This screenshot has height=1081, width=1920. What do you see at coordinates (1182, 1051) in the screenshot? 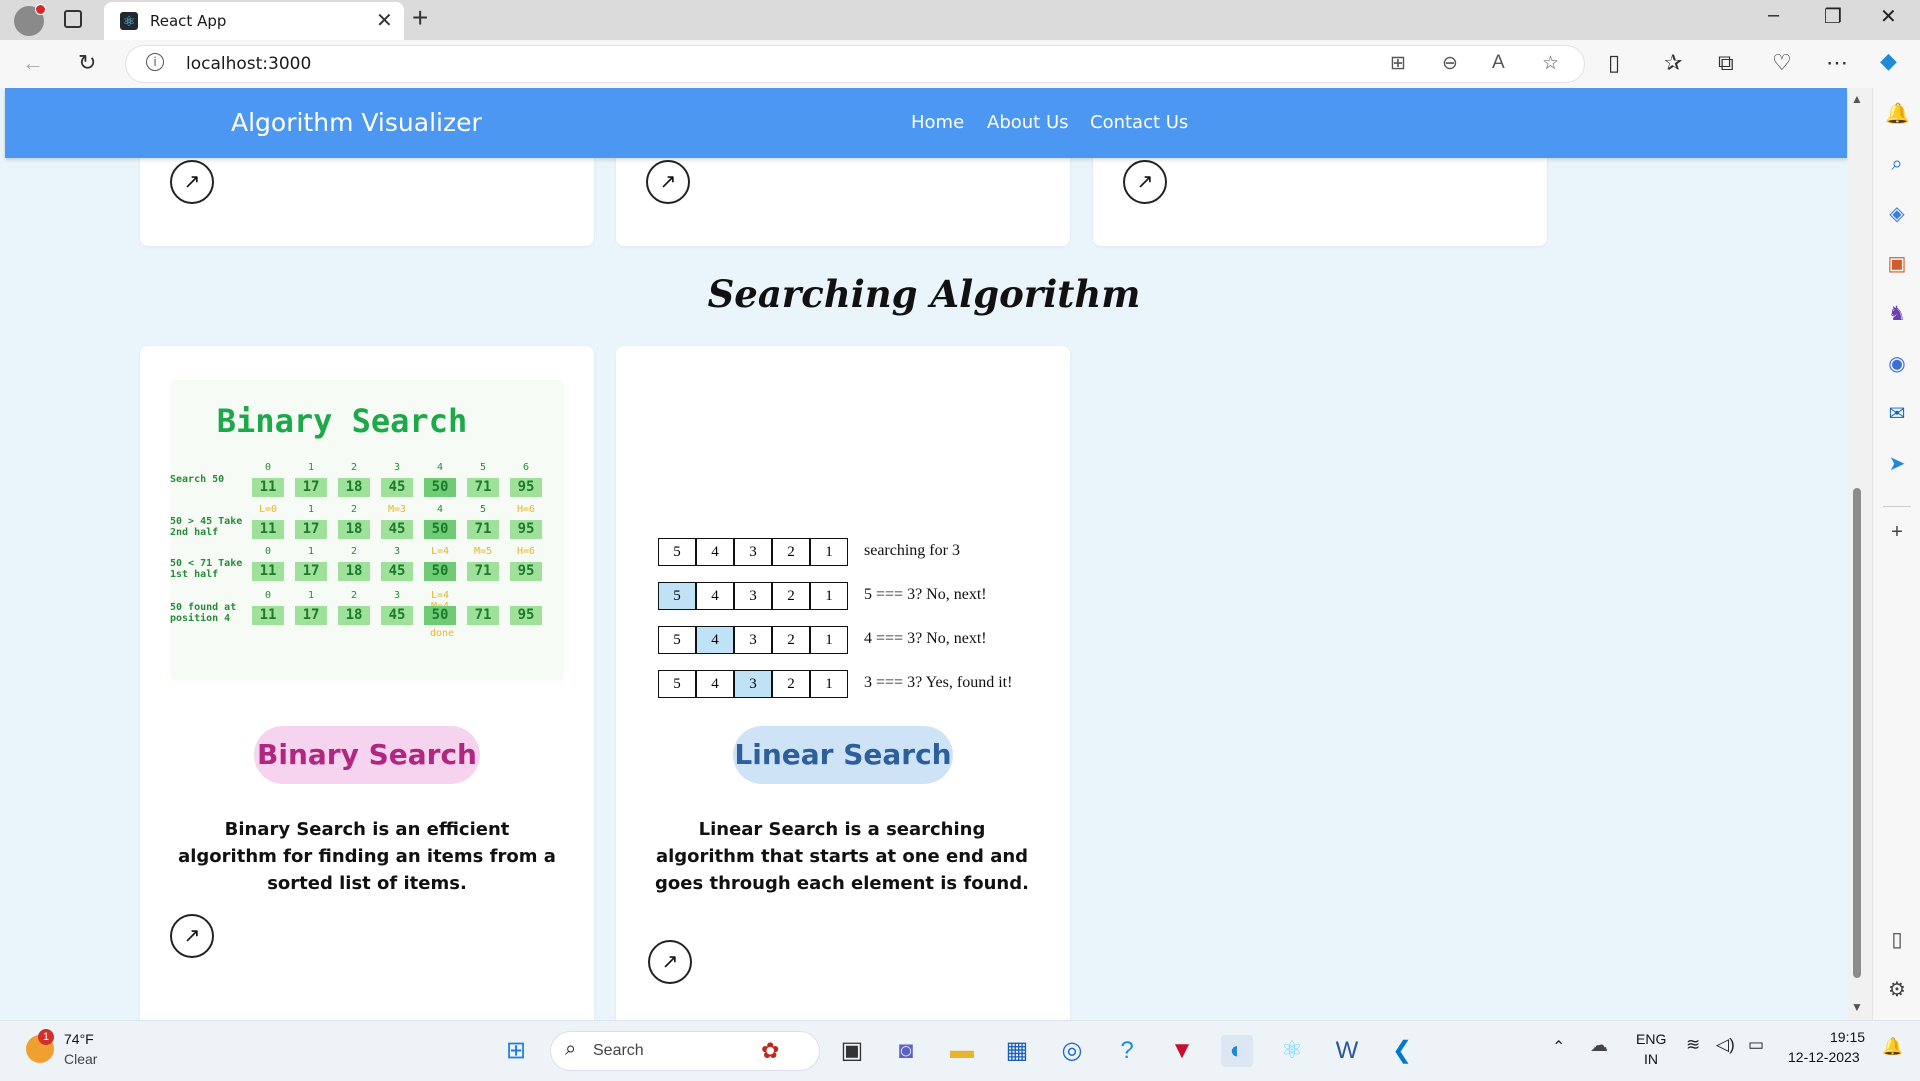
I see `mcafee-icon: ▼` at bounding box center [1182, 1051].